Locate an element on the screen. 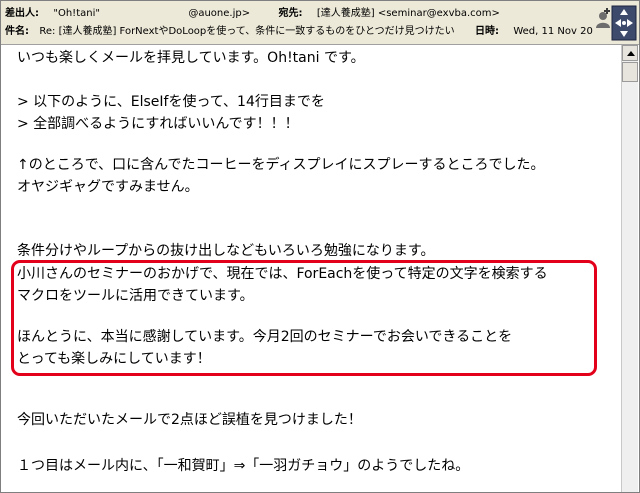 This screenshot has width=640, height=493. body-line: オヤジギャグですみません。 is located at coordinates (108, 187).